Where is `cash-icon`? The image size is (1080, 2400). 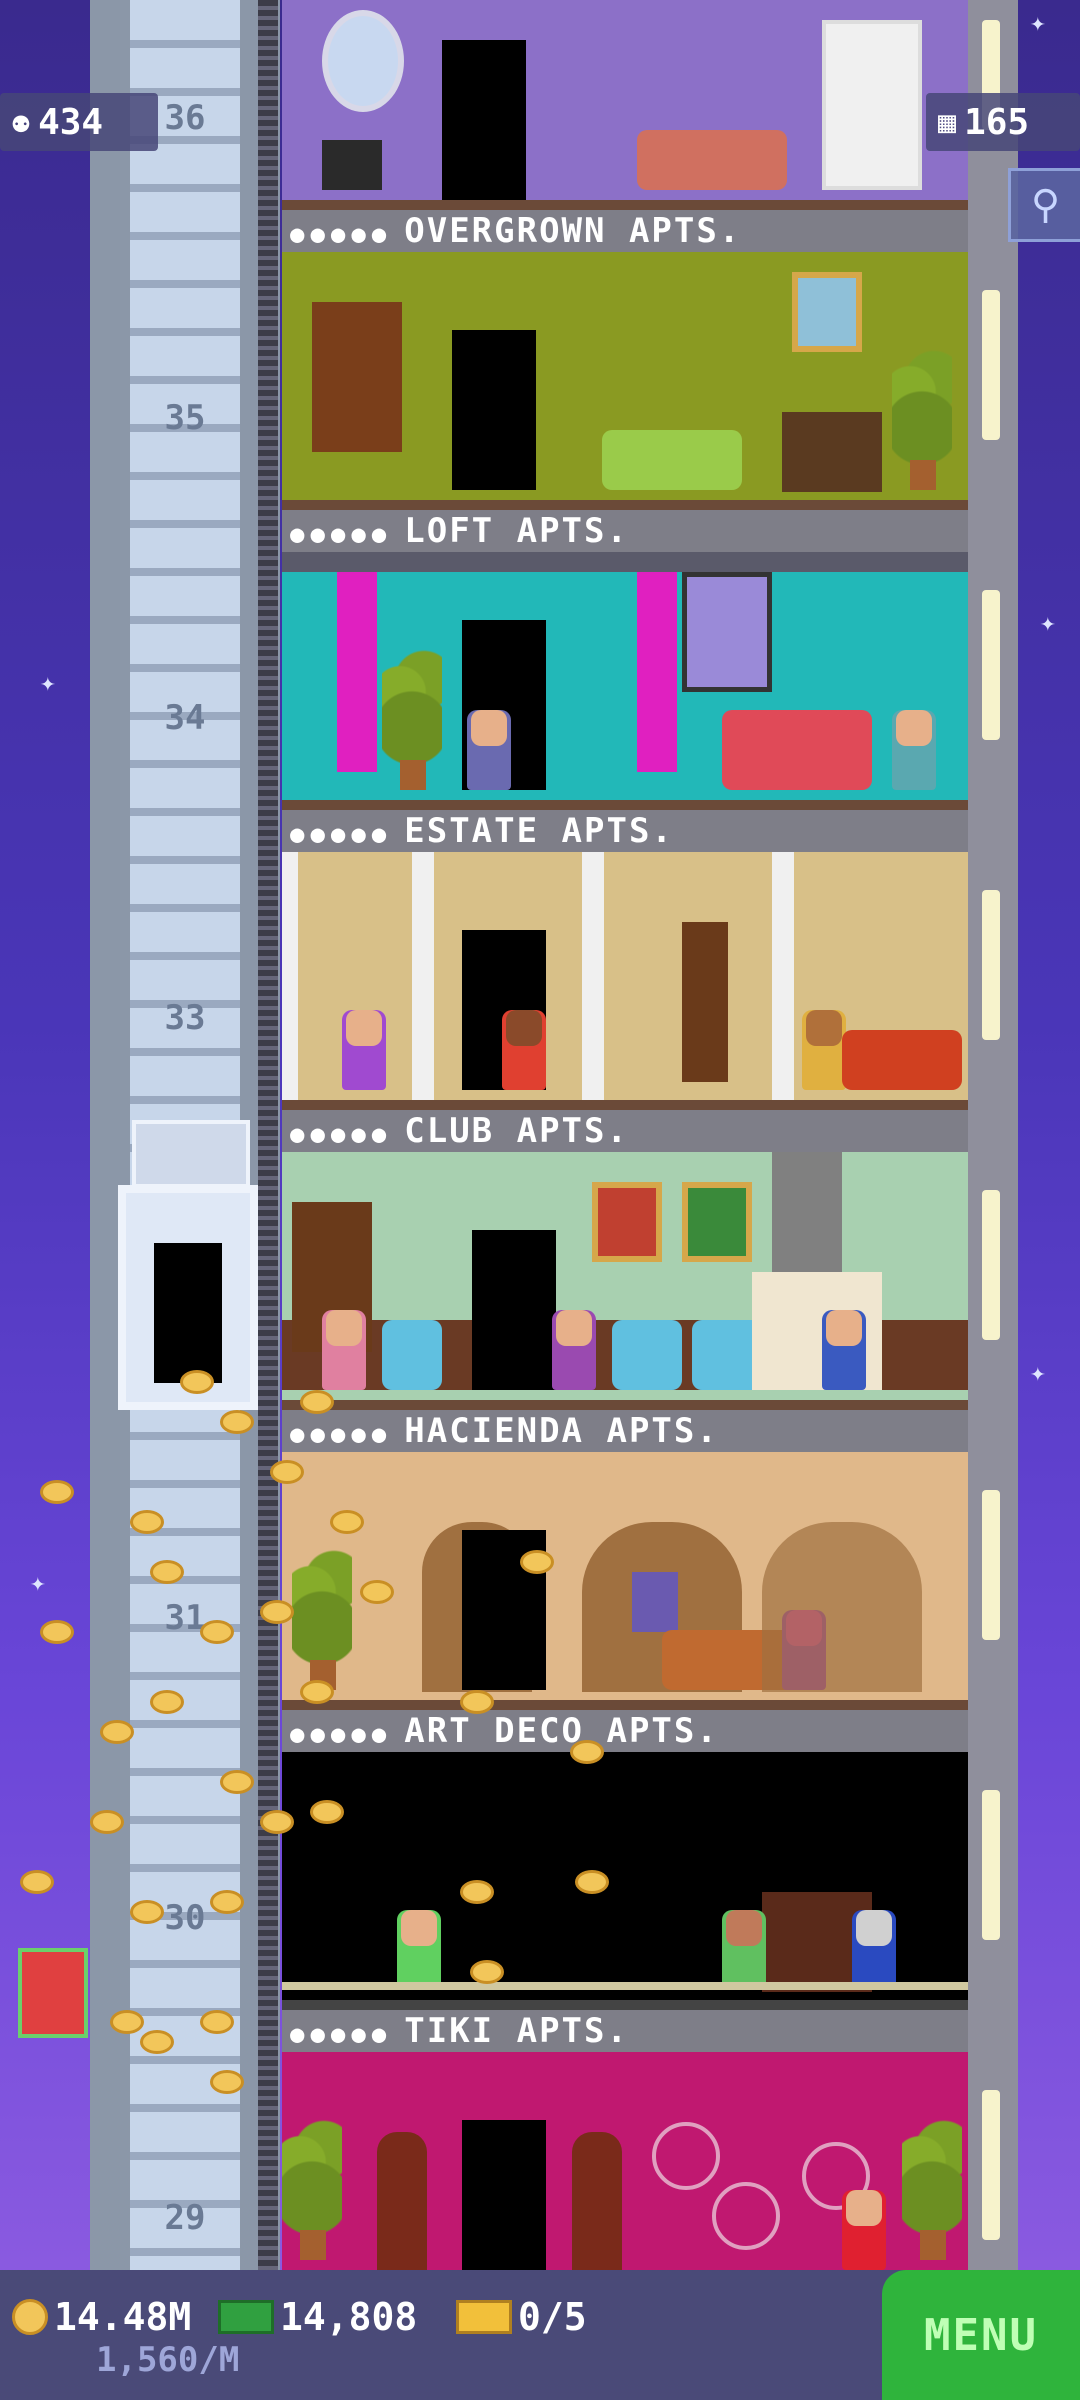 cash-icon is located at coordinates (246, 2317).